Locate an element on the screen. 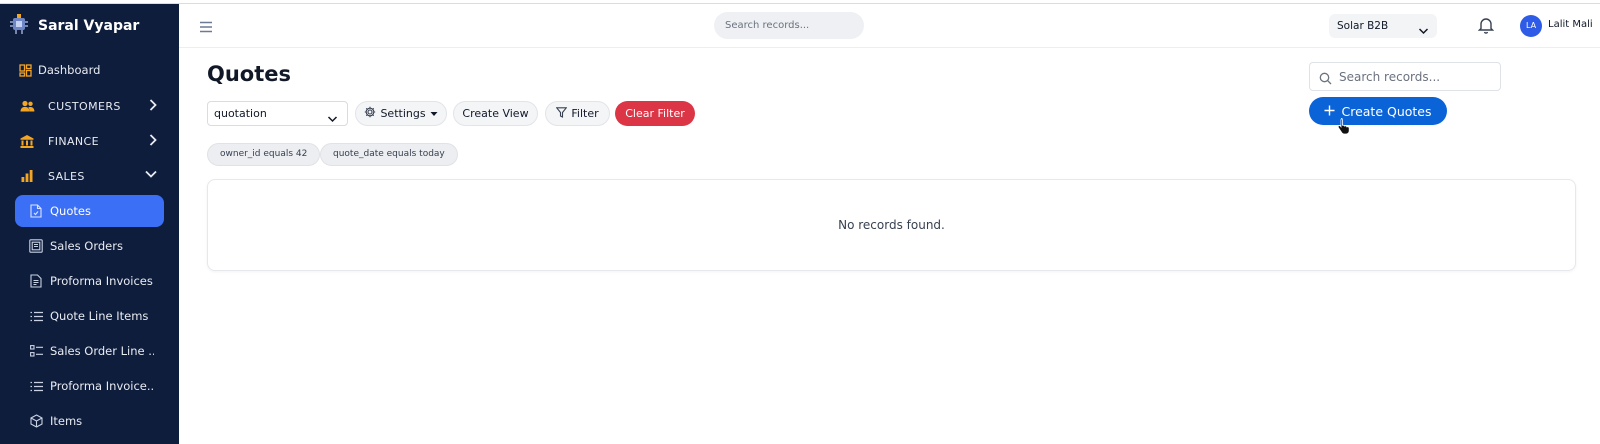 The height and width of the screenshot is (444, 1600). create-view-button: Create View is located at coordinates (495, 113).